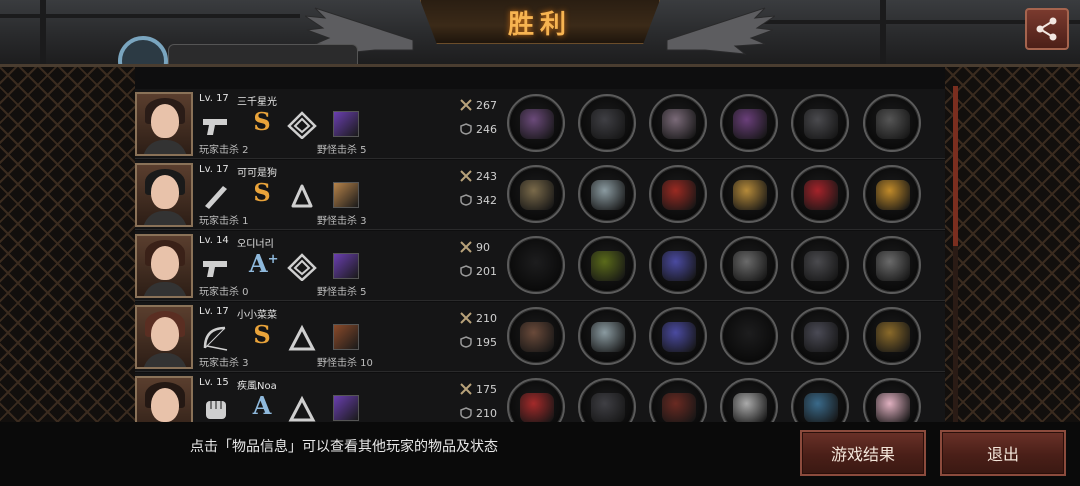 This screenshot has height=486, width=1080. I want to click on exit-button: 退出, so click(1003, 453).